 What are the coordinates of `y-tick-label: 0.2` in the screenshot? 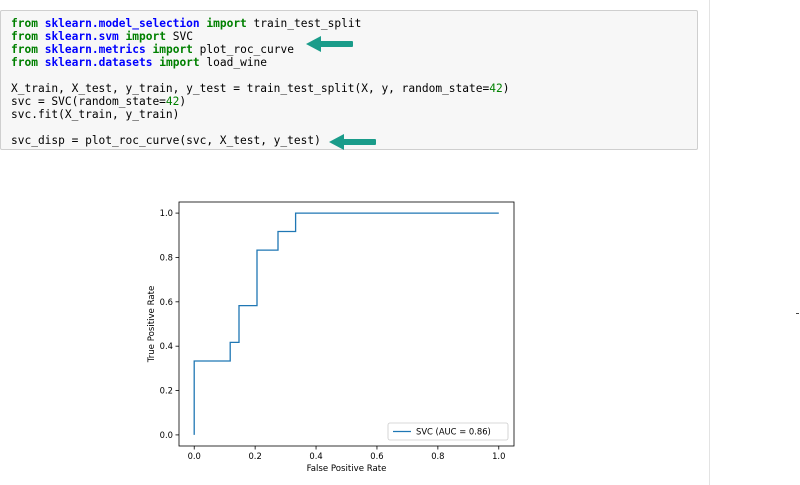 It's located at (166, 391).